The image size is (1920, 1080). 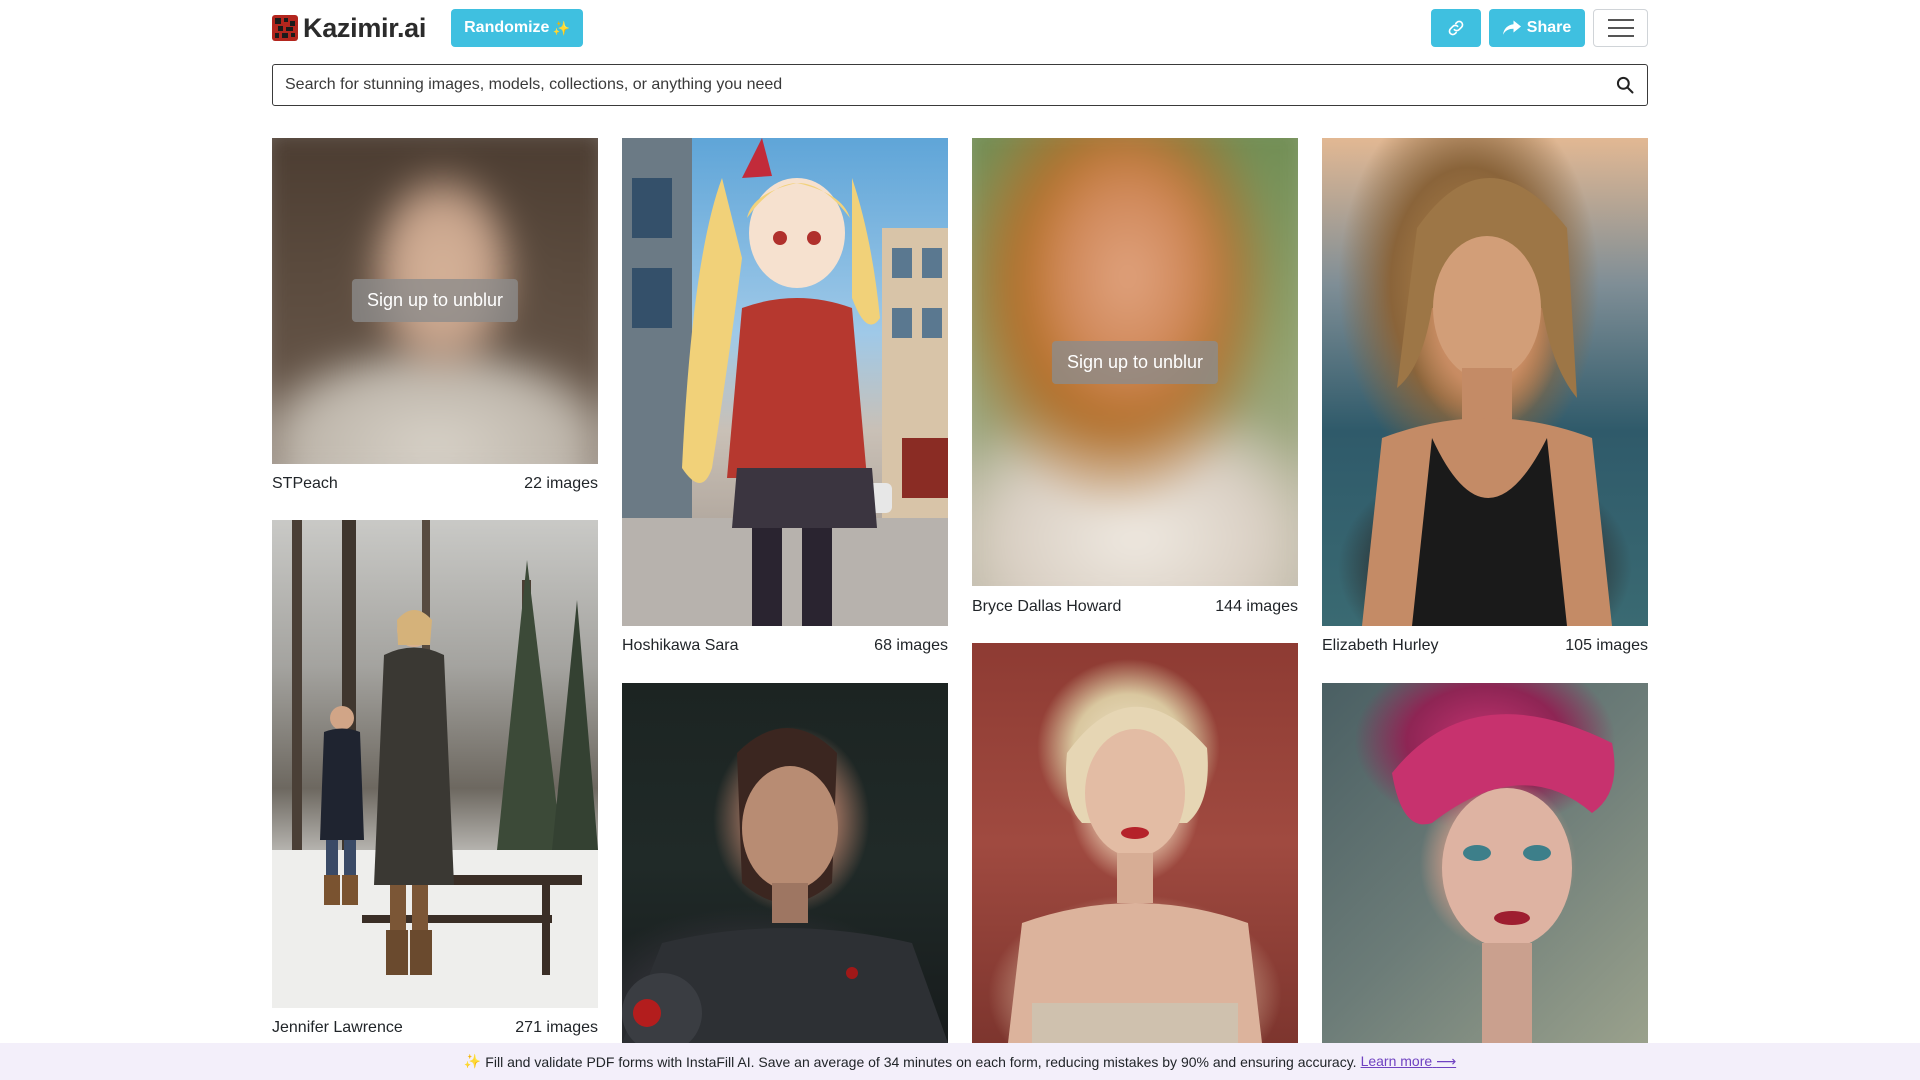 I want to click on gallery-card-pink-hair-portrait, so click(x=1485, y=863).